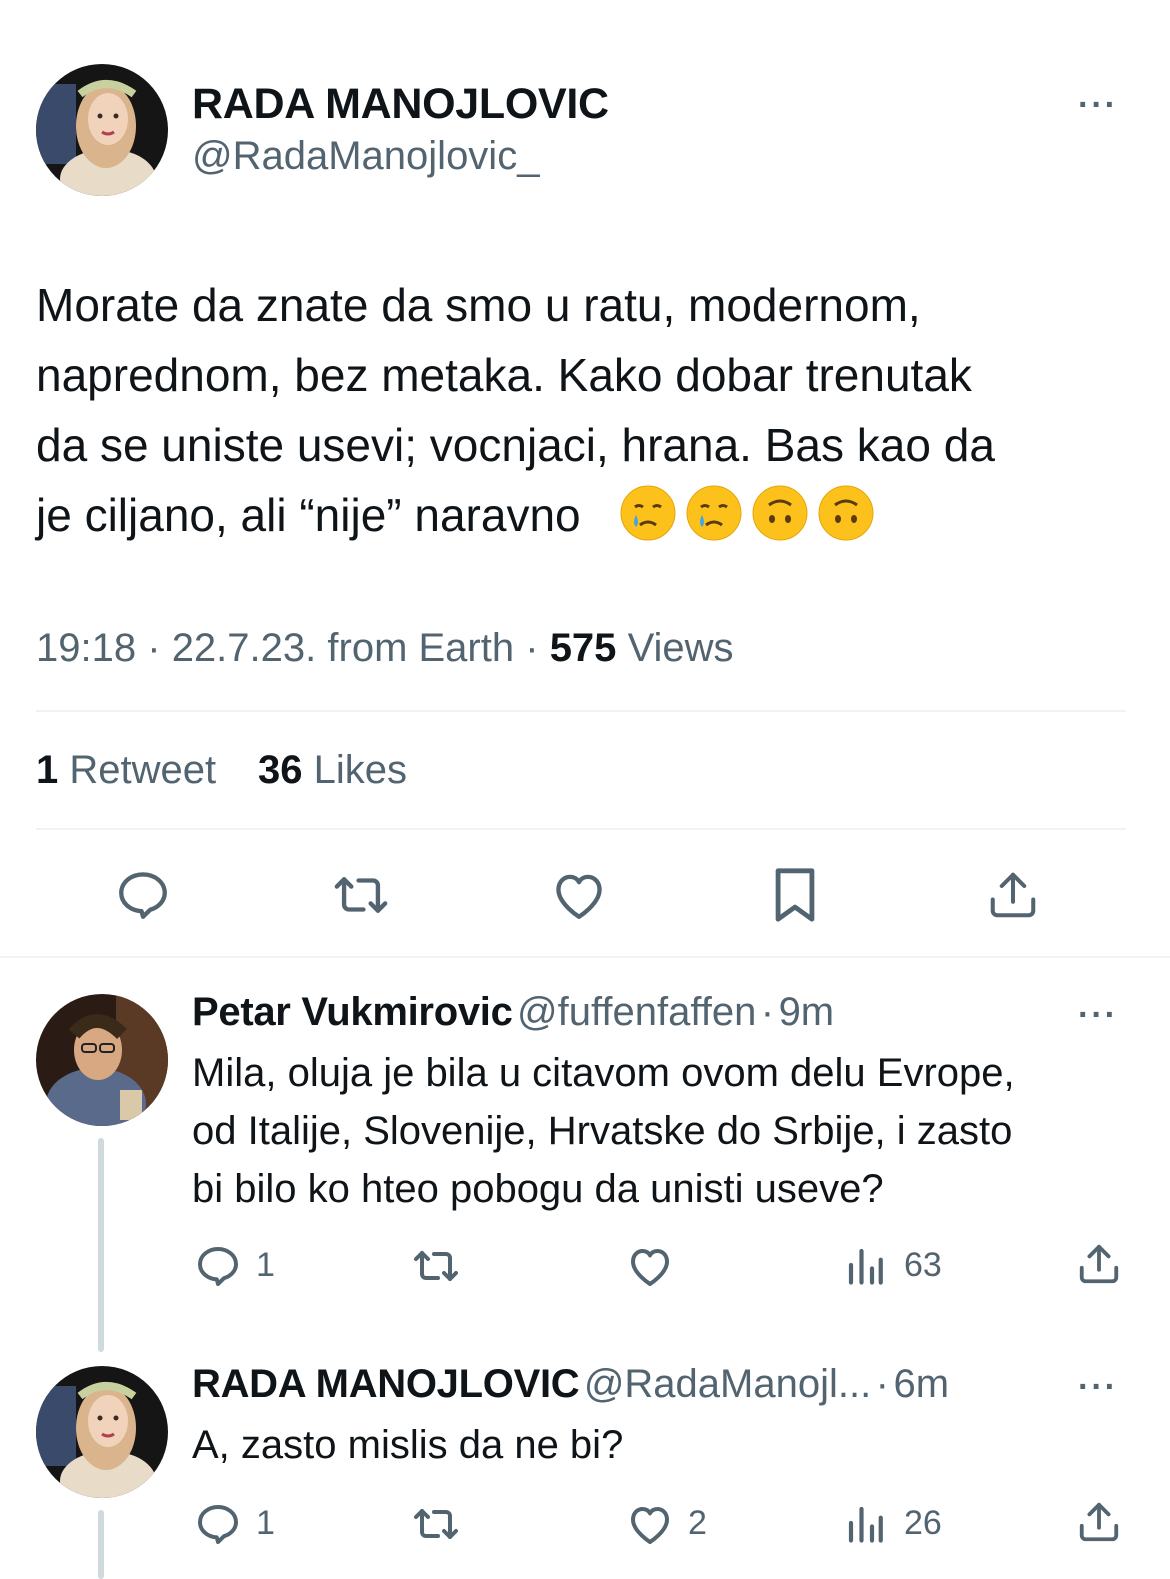 The height and width of the screenshot is (1579, 1170). I want to click on reply-author-name: RADA MANOJLOVIC, so click(386, 1384).